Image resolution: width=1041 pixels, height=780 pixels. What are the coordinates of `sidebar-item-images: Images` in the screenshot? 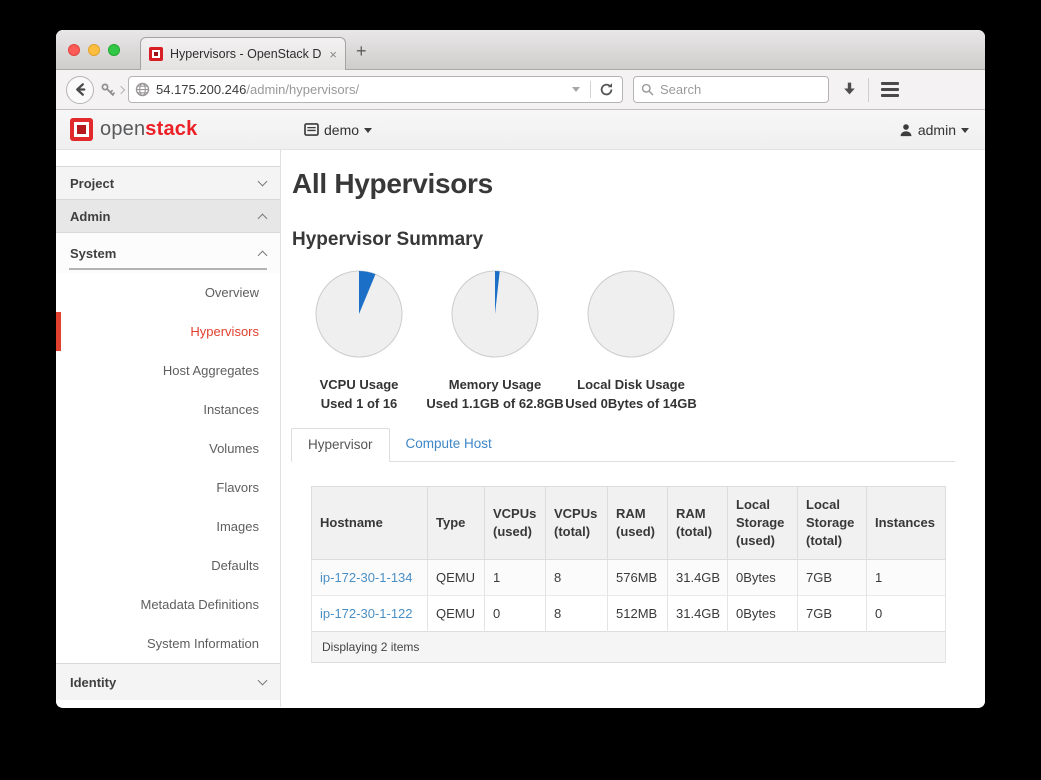 It's located at (168, 526).